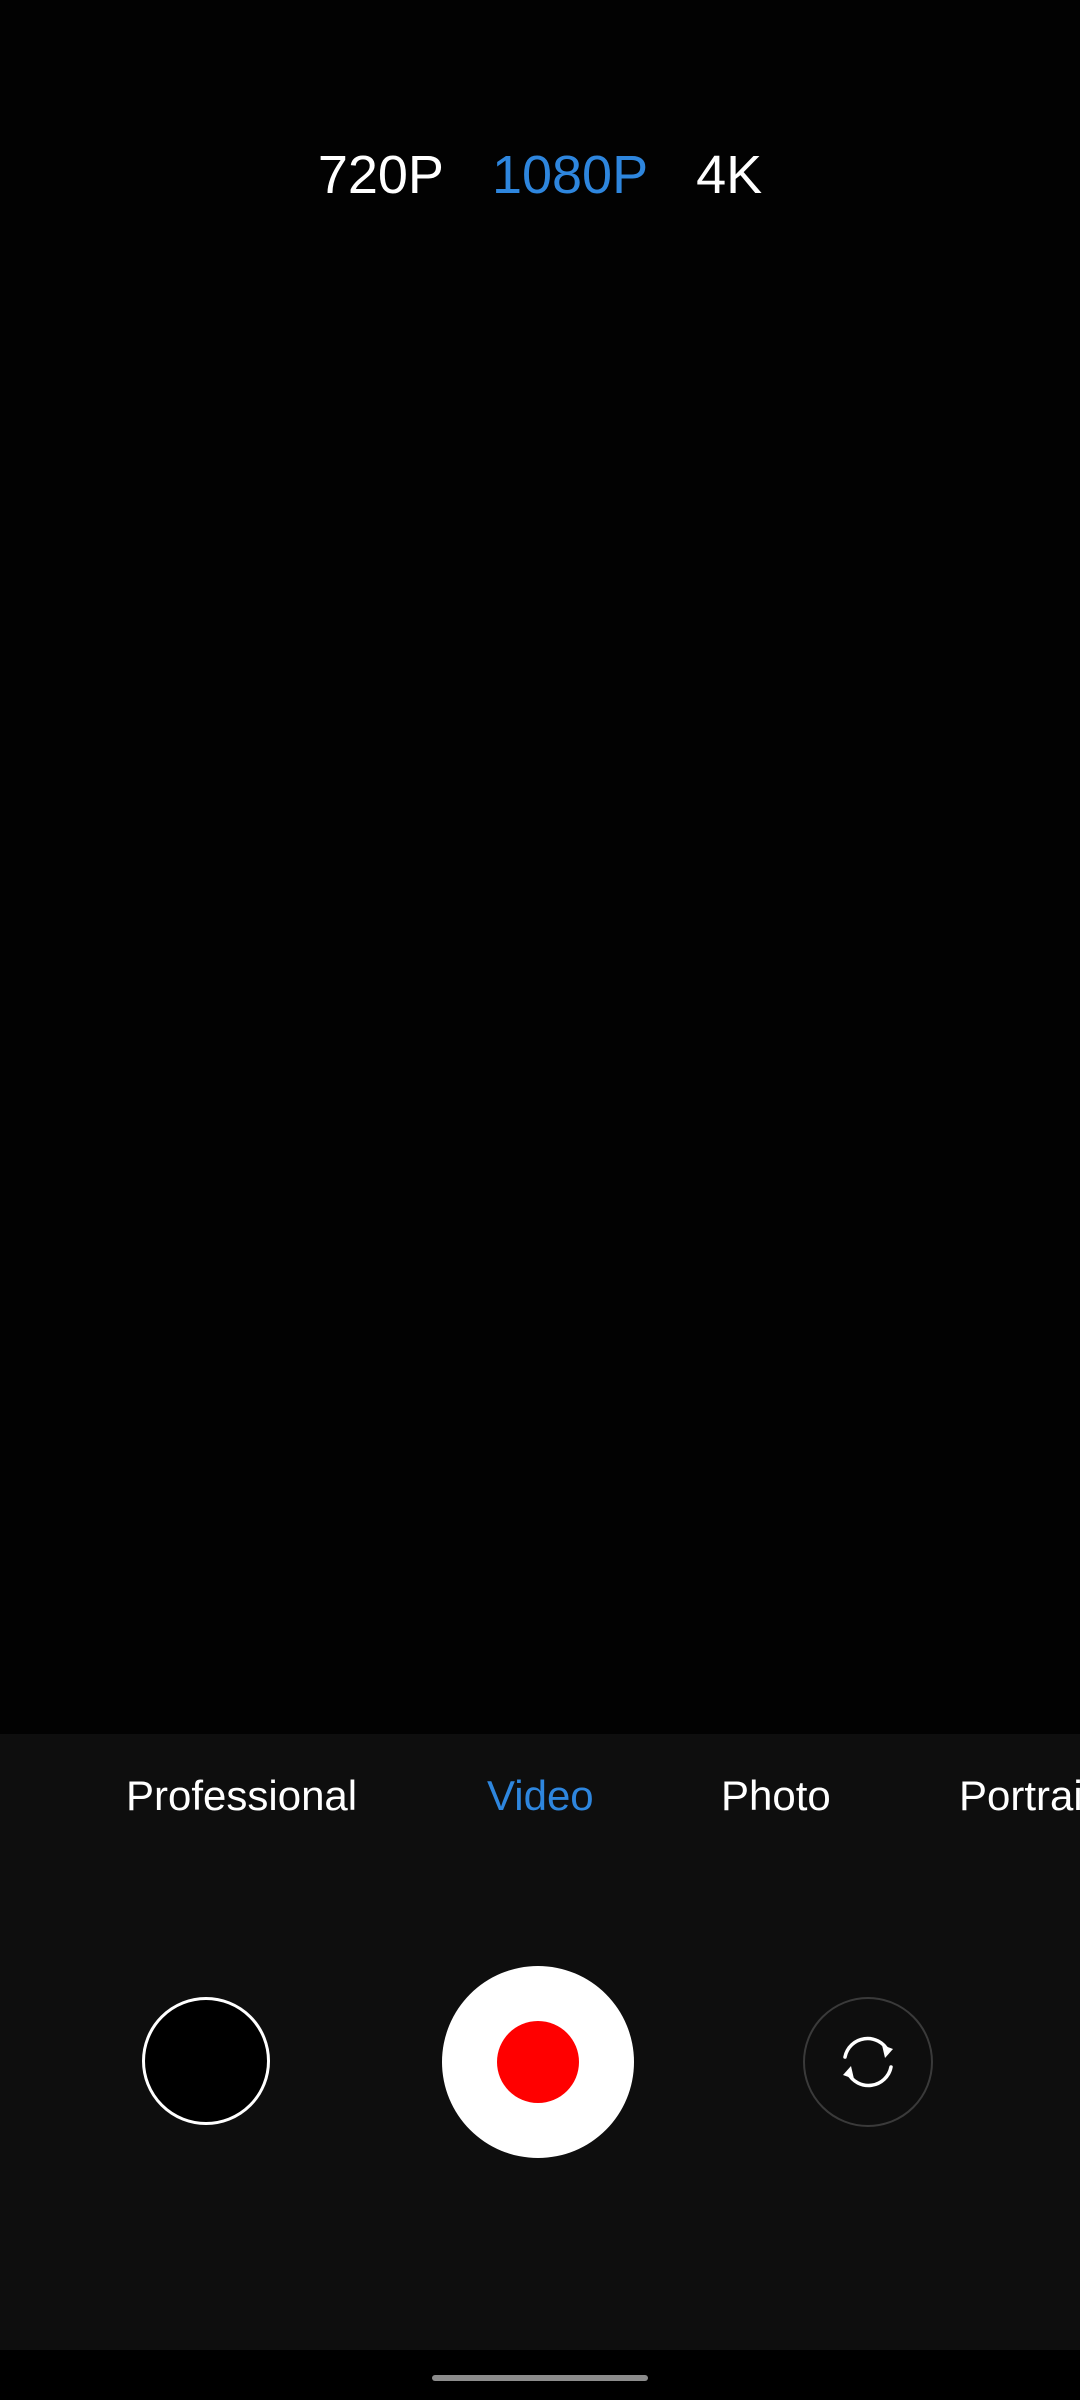 The height and width of the screenshot is (2400, 1080). I want to click on mode-portrait: Portrai, so click(1019, 1796).